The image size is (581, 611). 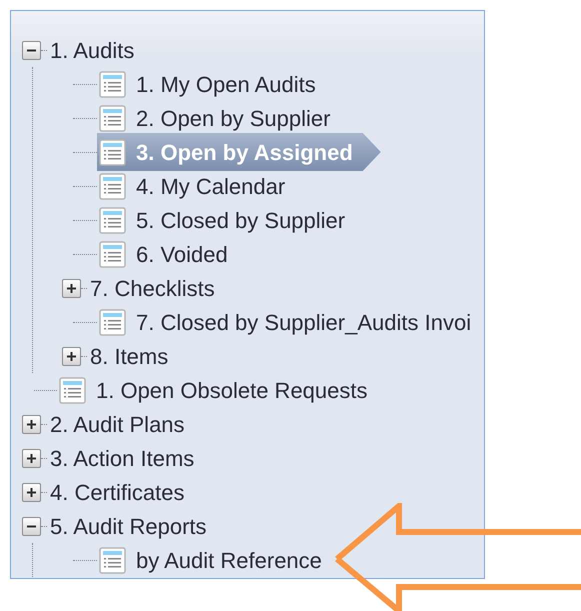 What do you see at coordinates (92, 50) in the screenshot?
I see `tree-item-label: 1. Audits` at bounding box center [92, 50].